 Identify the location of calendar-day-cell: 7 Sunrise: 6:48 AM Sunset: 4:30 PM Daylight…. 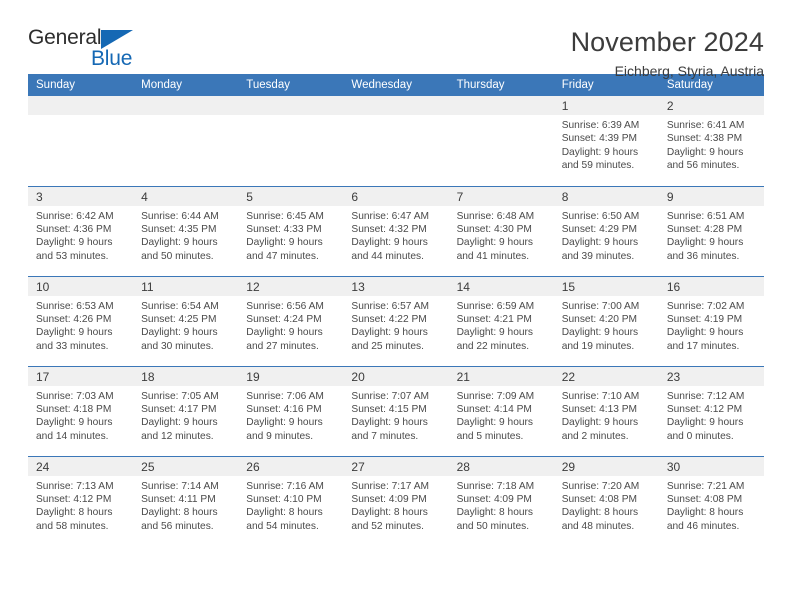
(501, 230).